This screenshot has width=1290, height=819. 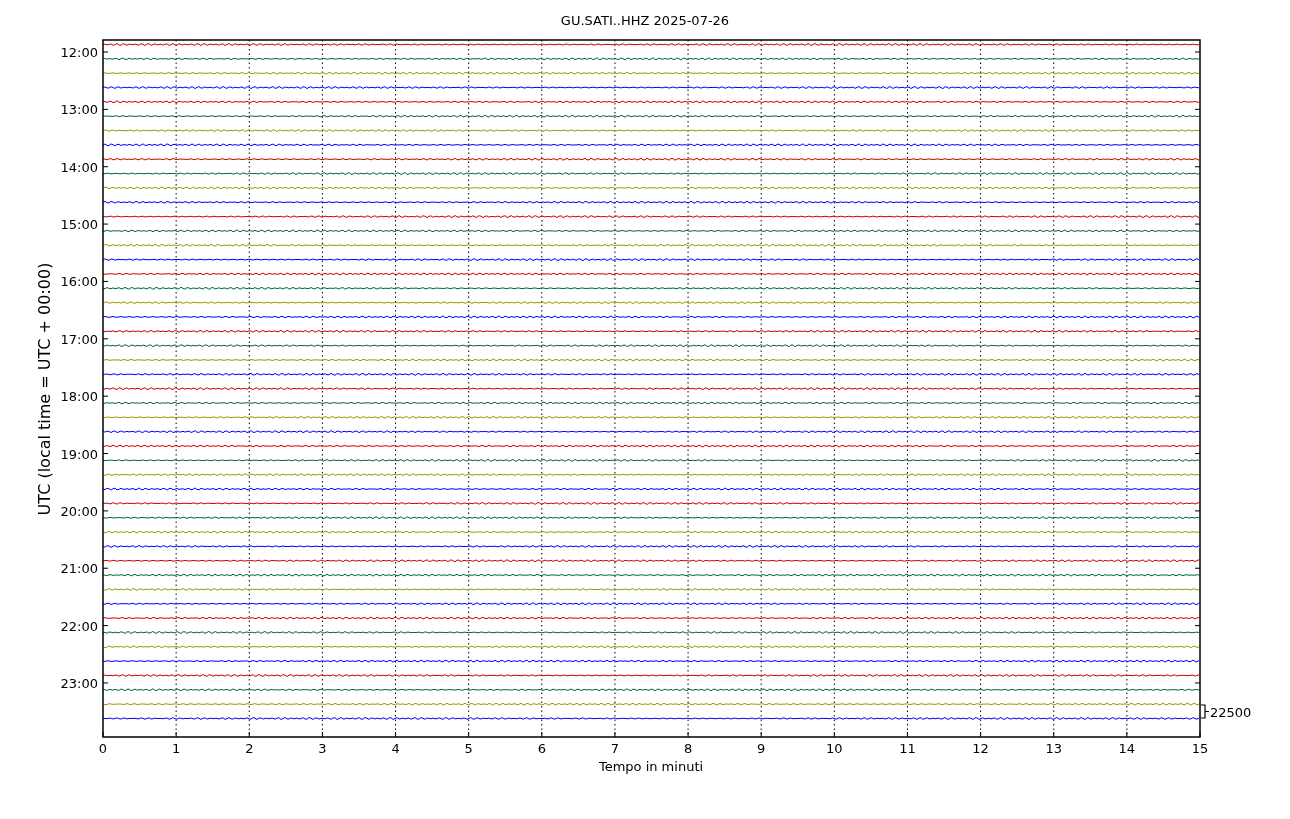 What do you see at coordinates (79, 339) in the screenshot?
I see `y-tick-label: 17:00` at bounding box center [79, 339].